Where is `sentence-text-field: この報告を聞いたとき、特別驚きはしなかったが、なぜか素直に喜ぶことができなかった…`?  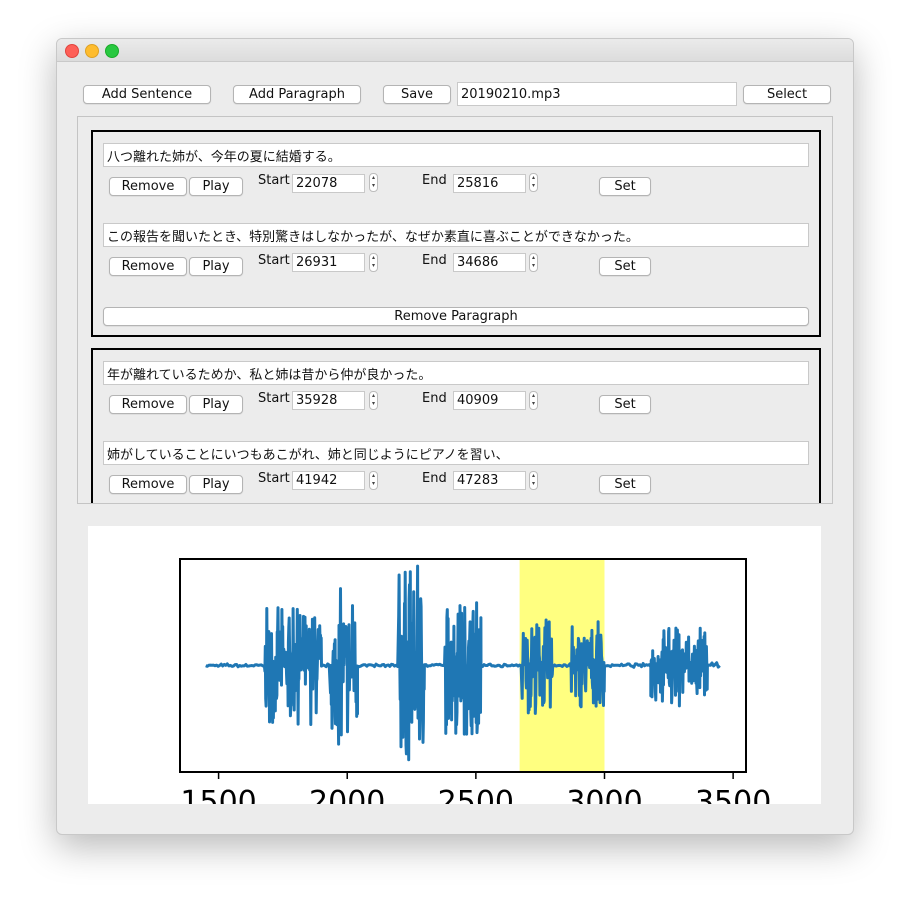 sentence-text-field: この報告を聞いたとき、特別驚きはしなかったが、なぜか素直に喜ぶことができなかった… is located at coordinates (456, 235).